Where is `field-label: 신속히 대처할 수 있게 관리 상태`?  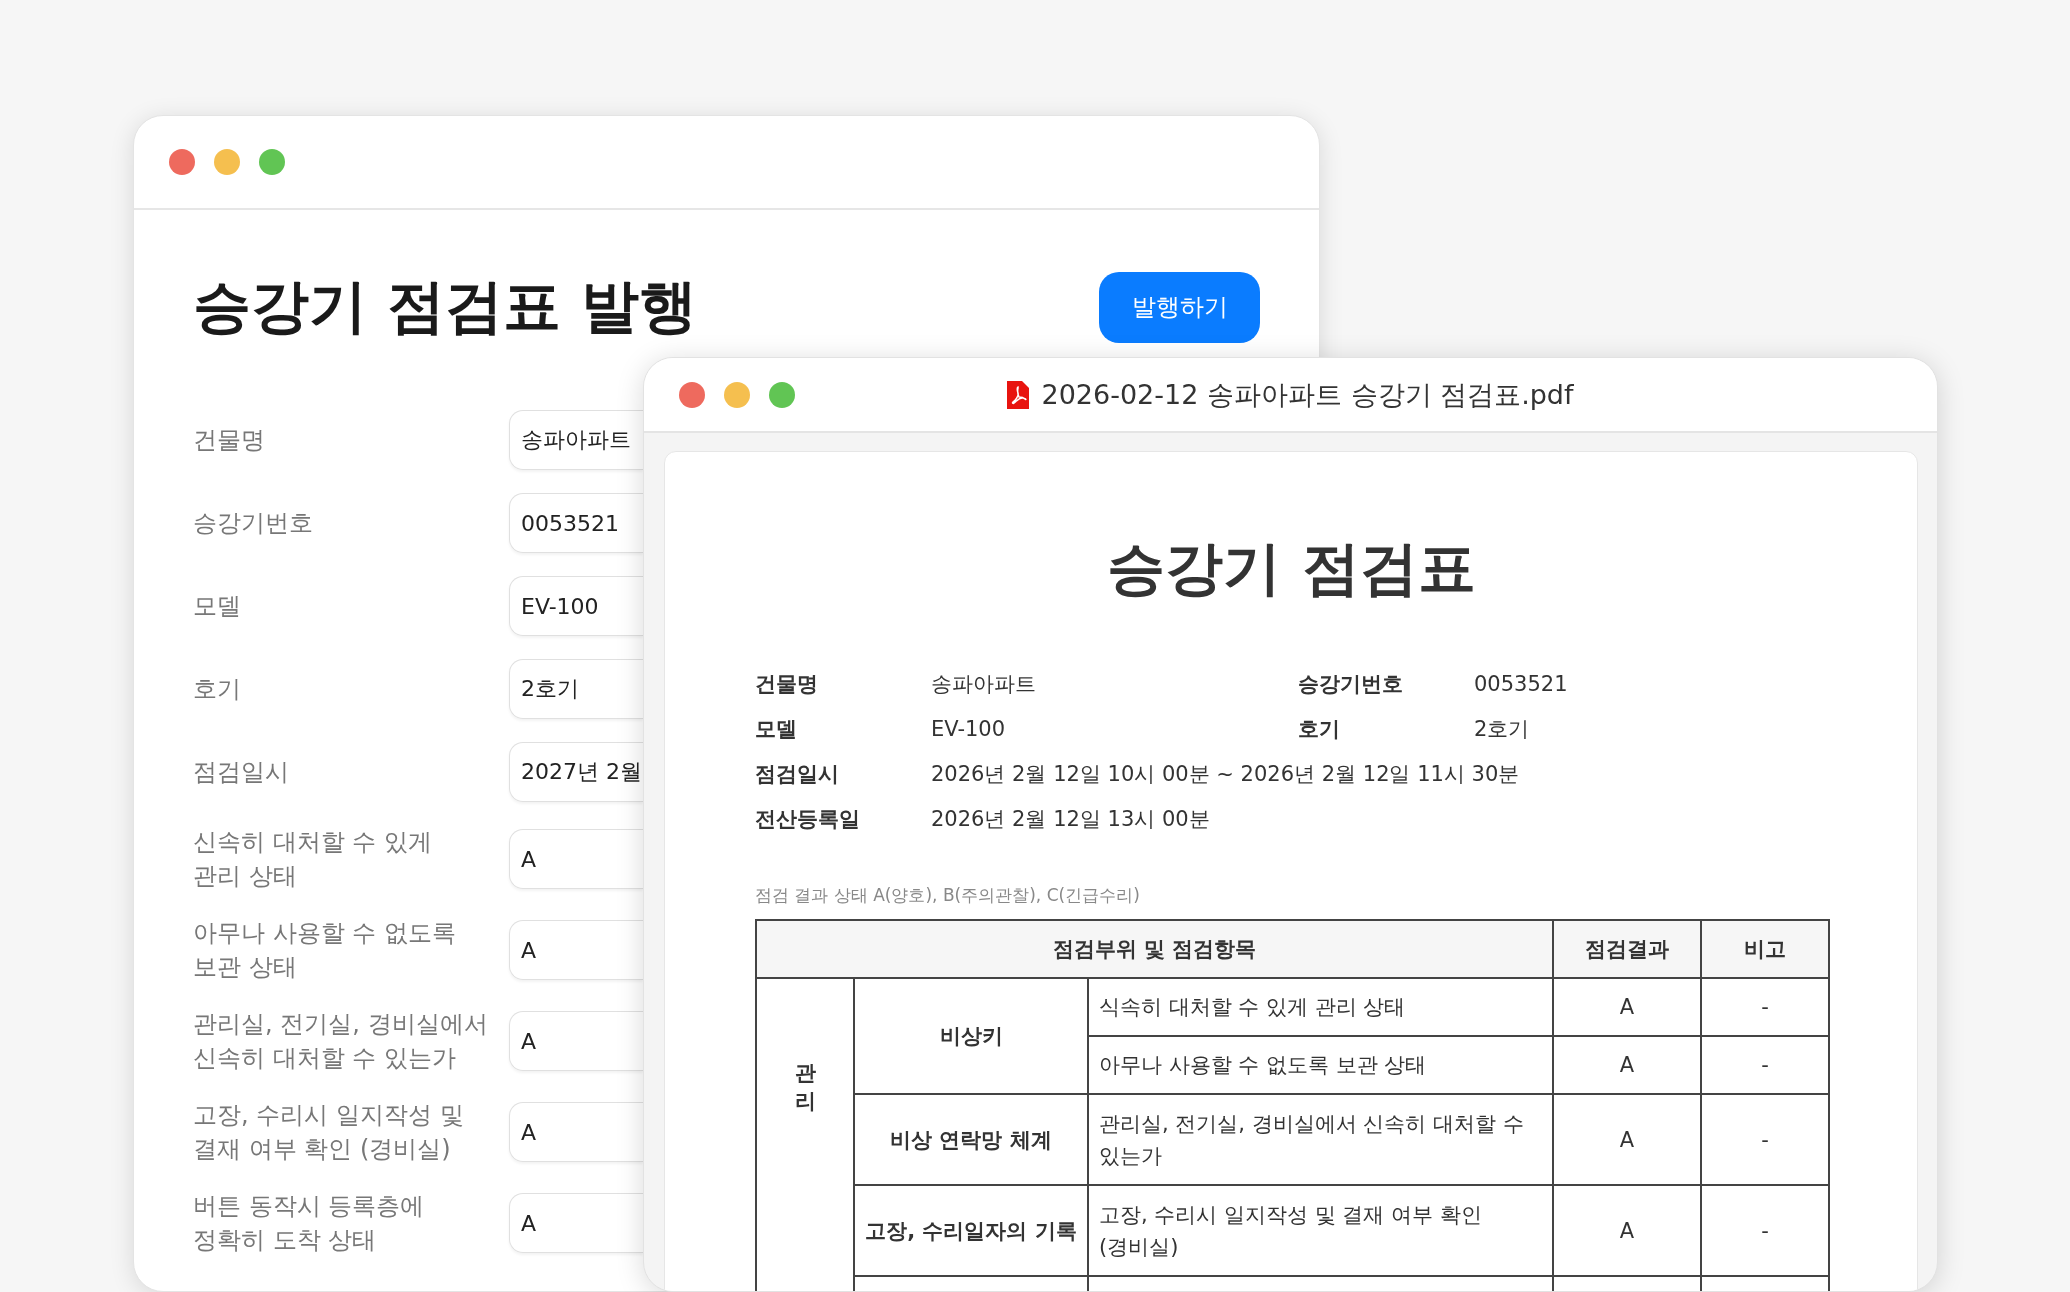 field-label: 신속히 대처할 수 있게 관리 상태 is located at coordinates (313, 859).